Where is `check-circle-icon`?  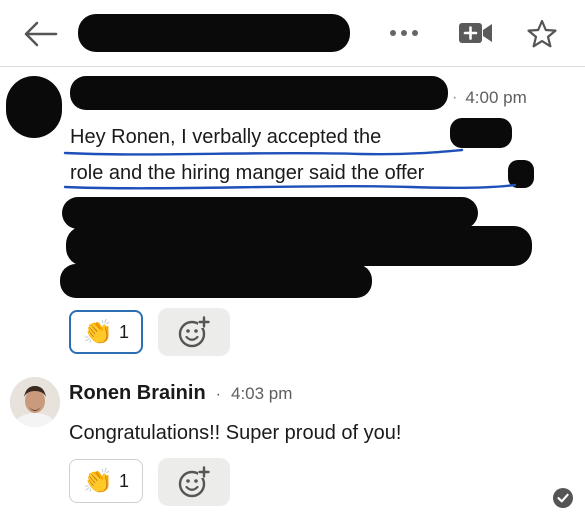
check-circle-icon is located at coordinates (563, 498).